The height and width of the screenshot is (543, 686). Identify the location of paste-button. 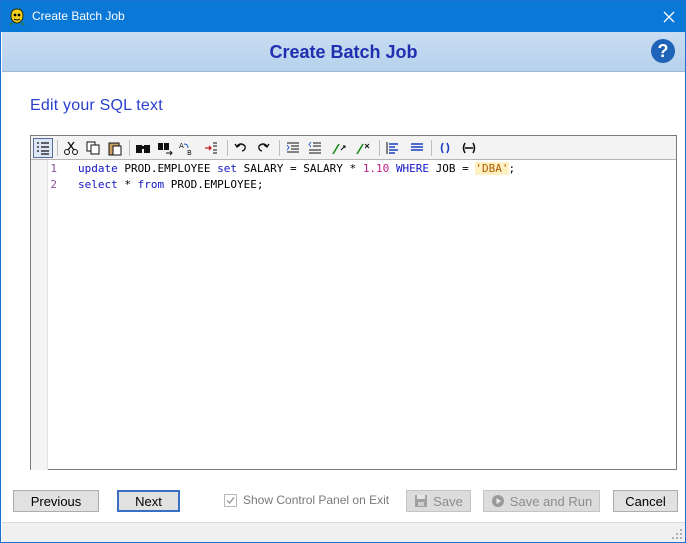
(115, 148).